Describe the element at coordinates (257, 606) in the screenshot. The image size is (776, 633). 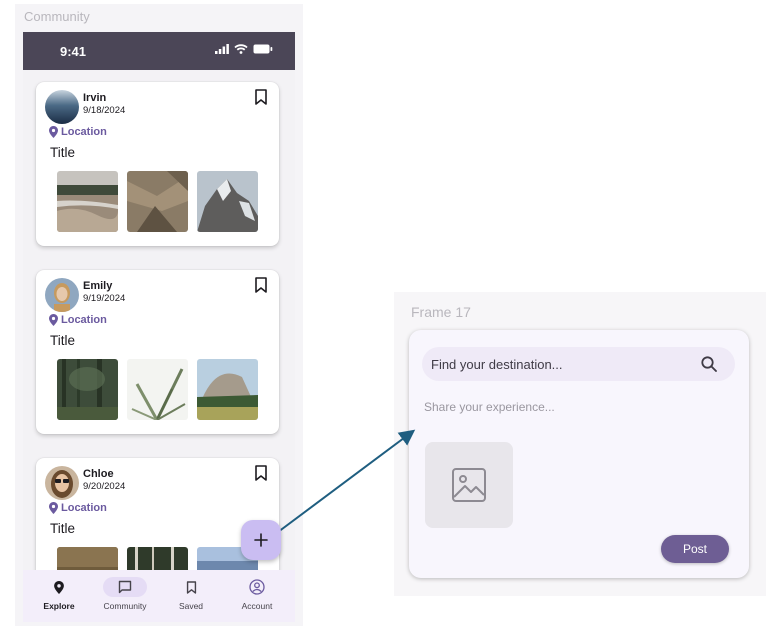
I see `nav-label: Account` at that location.